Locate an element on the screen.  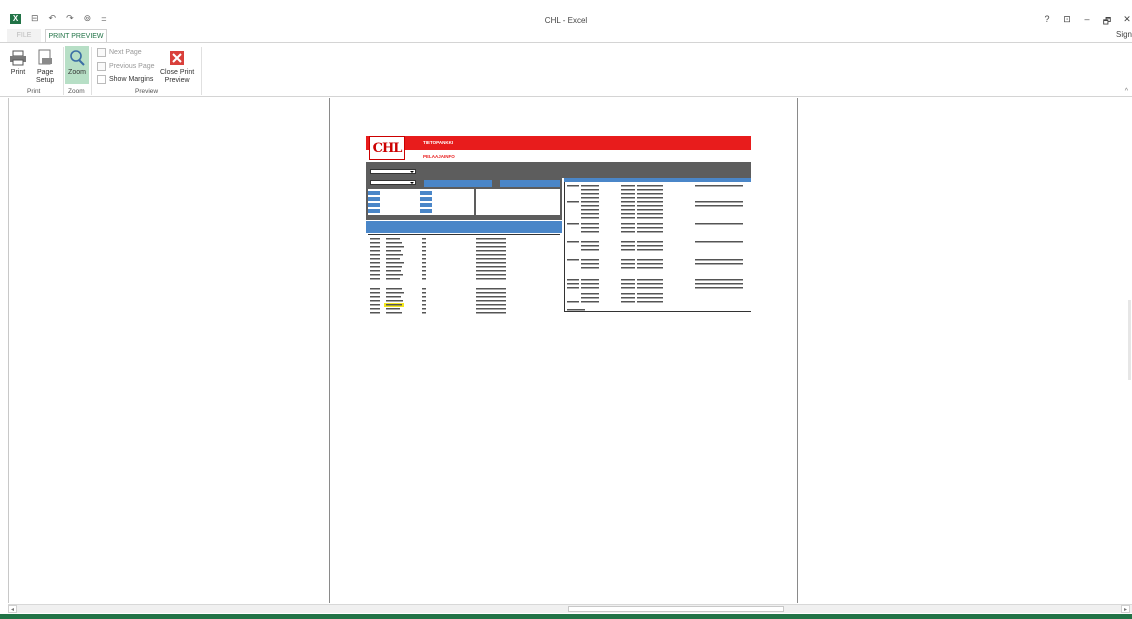
close-print-preview-button: Close Print Preview is located at coordinates (177, 67).